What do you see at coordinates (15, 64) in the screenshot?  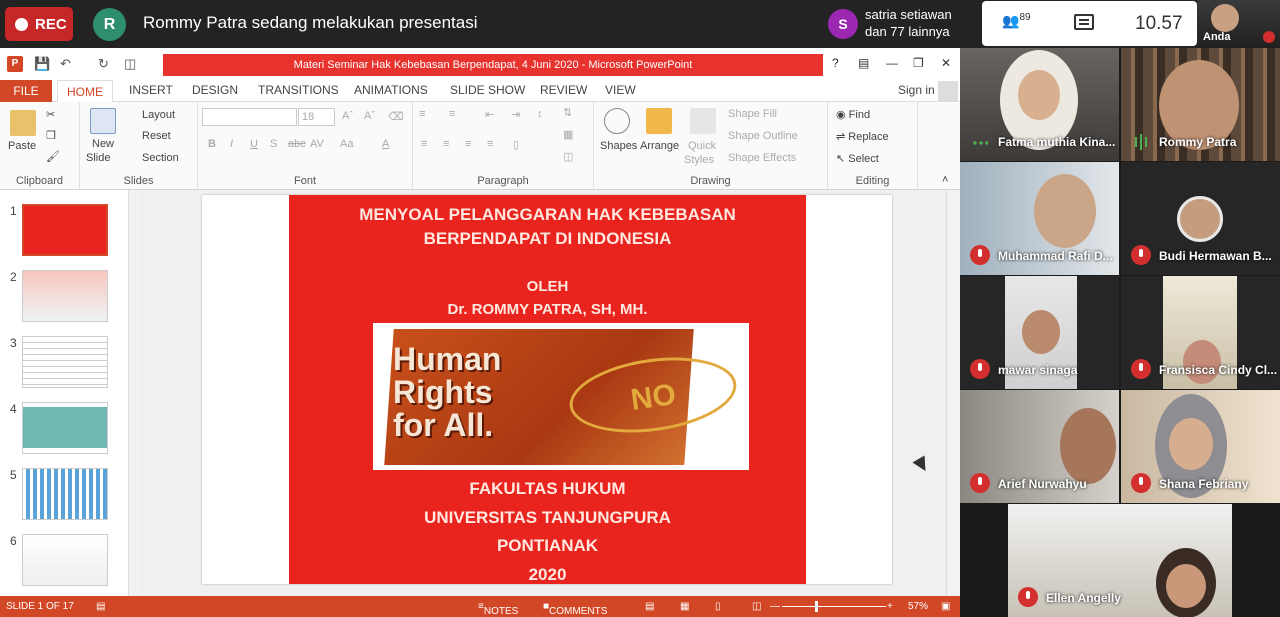 I see `powerpoint-app-icon: P` at bounding box center [15, 64].